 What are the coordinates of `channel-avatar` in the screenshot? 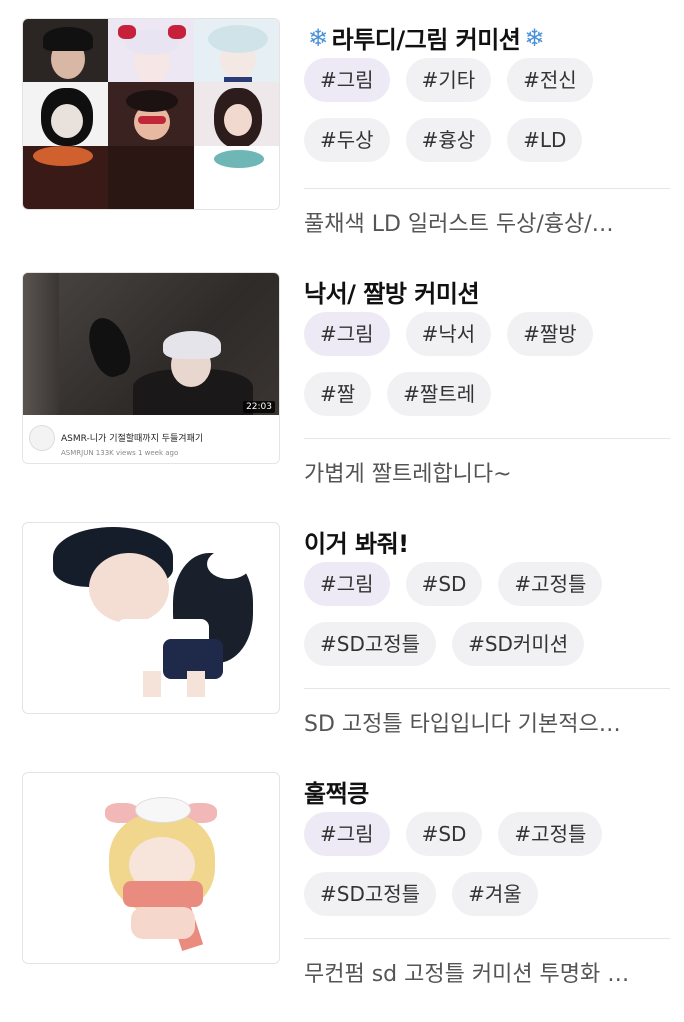 It's located at (42, 438).